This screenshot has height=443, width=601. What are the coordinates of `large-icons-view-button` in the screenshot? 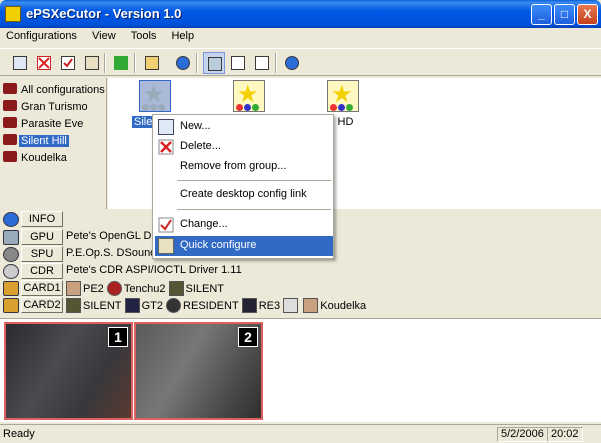 It's located at (214, 63).